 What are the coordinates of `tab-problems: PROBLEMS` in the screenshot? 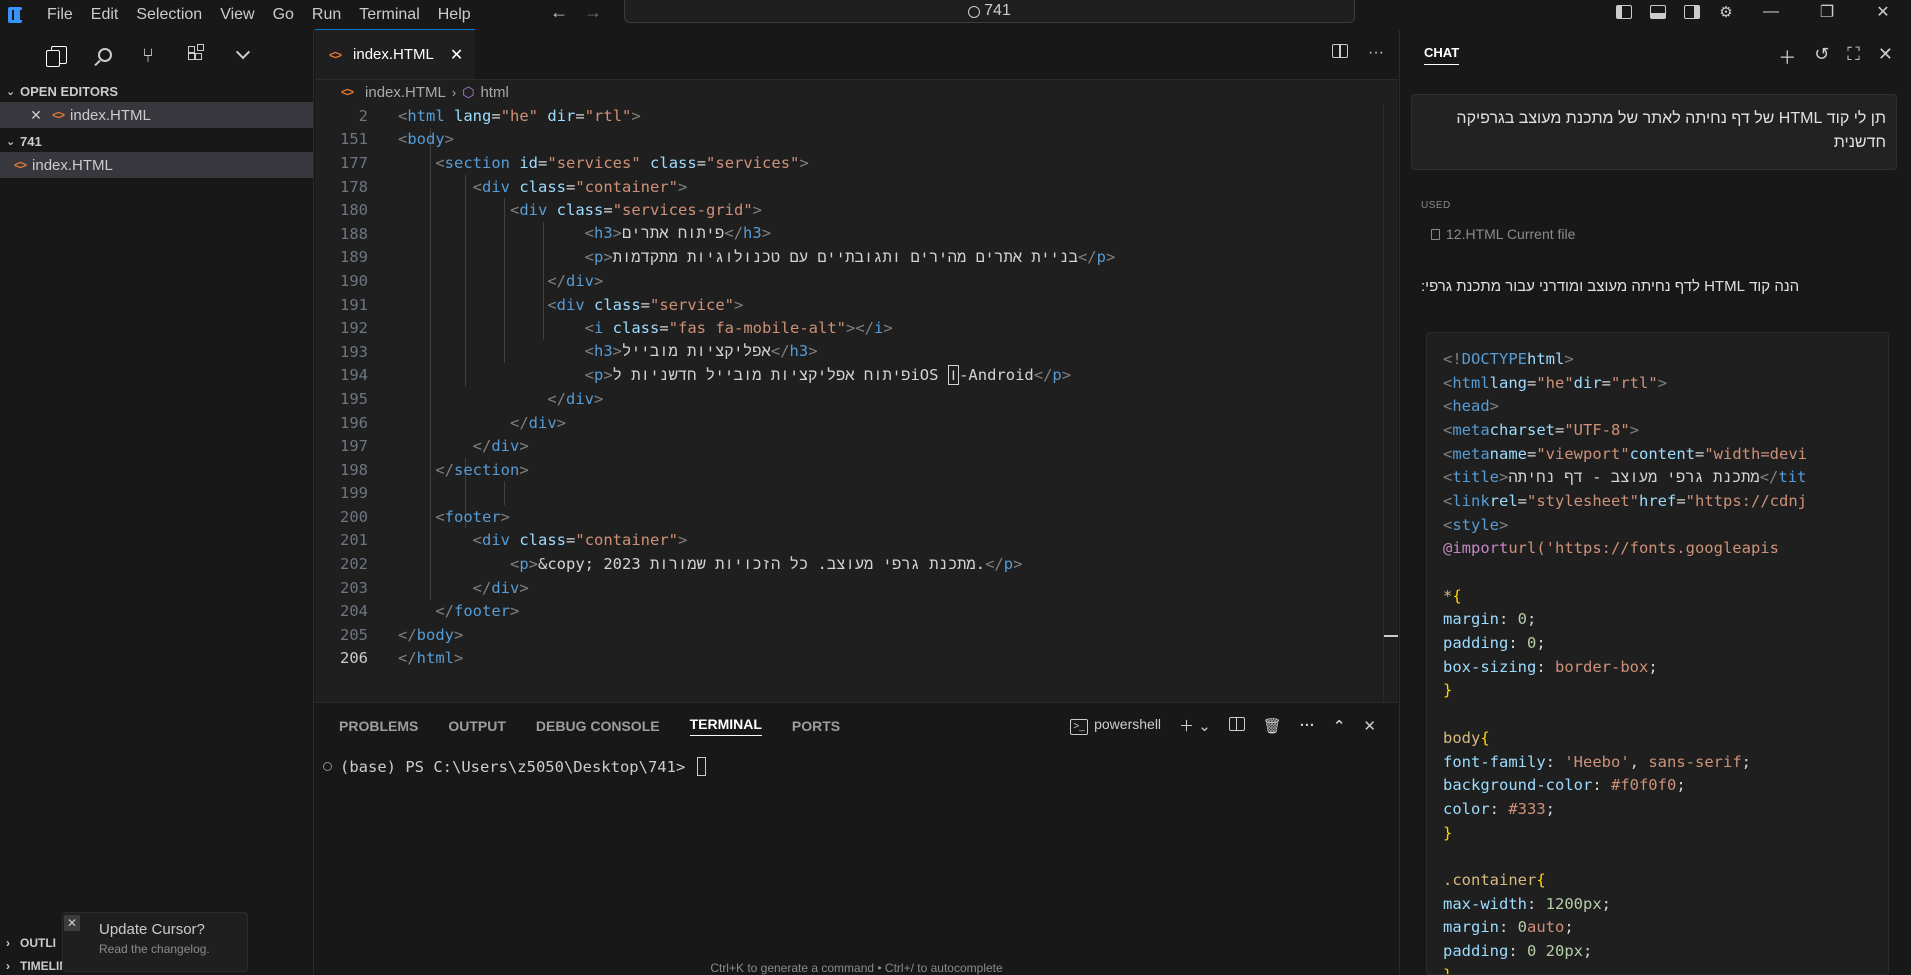 It's located at (378, 726).